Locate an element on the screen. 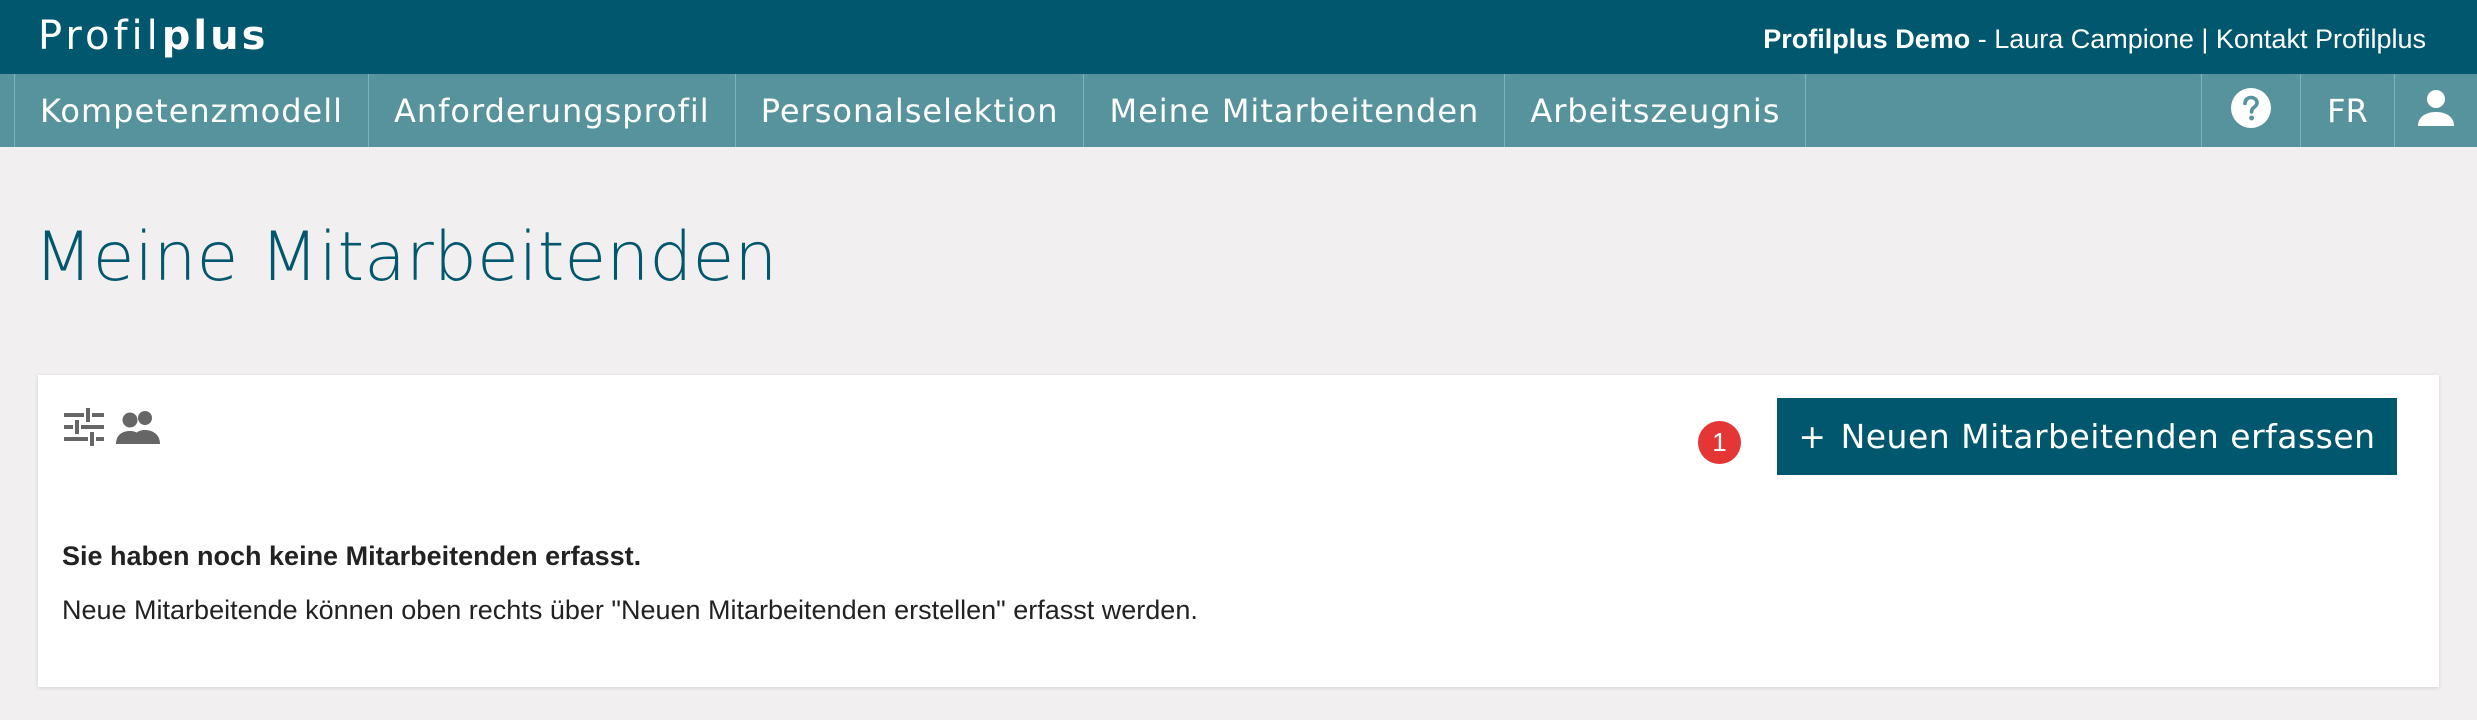 This screenshot has width=2477, height=720. logo-bold-text: plus is located at coordinates (215, 36).